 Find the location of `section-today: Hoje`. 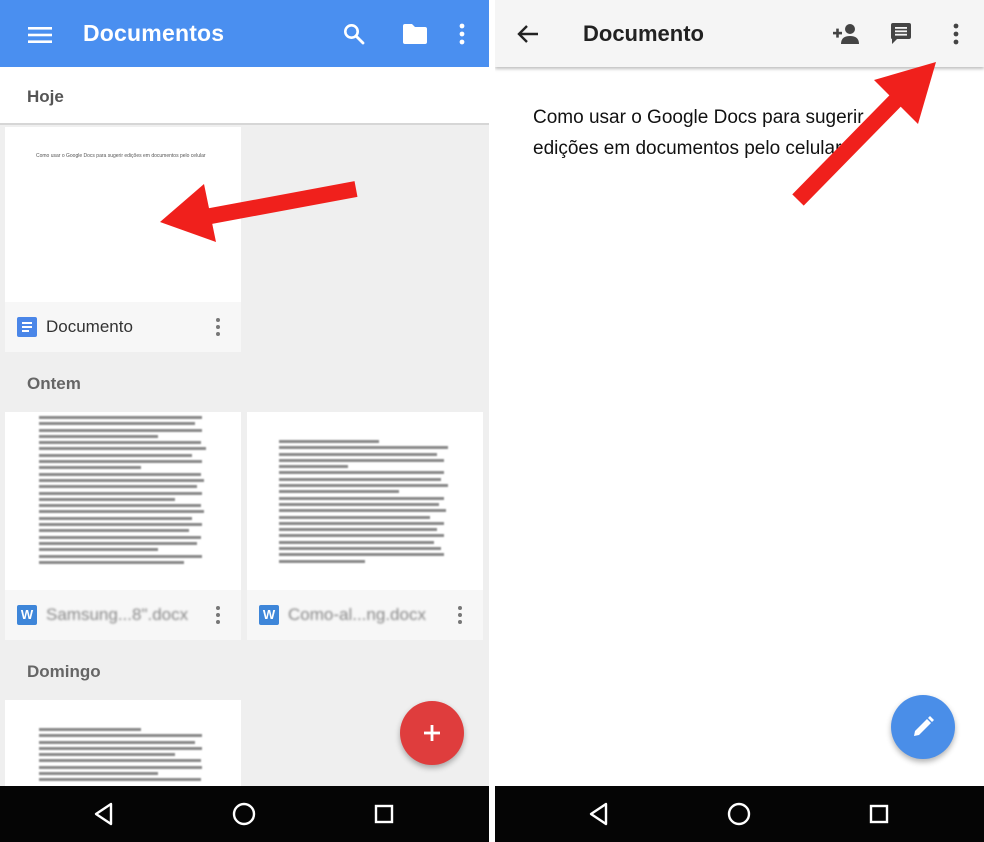

section-today: Hoje is located at coordinates (244, 96).